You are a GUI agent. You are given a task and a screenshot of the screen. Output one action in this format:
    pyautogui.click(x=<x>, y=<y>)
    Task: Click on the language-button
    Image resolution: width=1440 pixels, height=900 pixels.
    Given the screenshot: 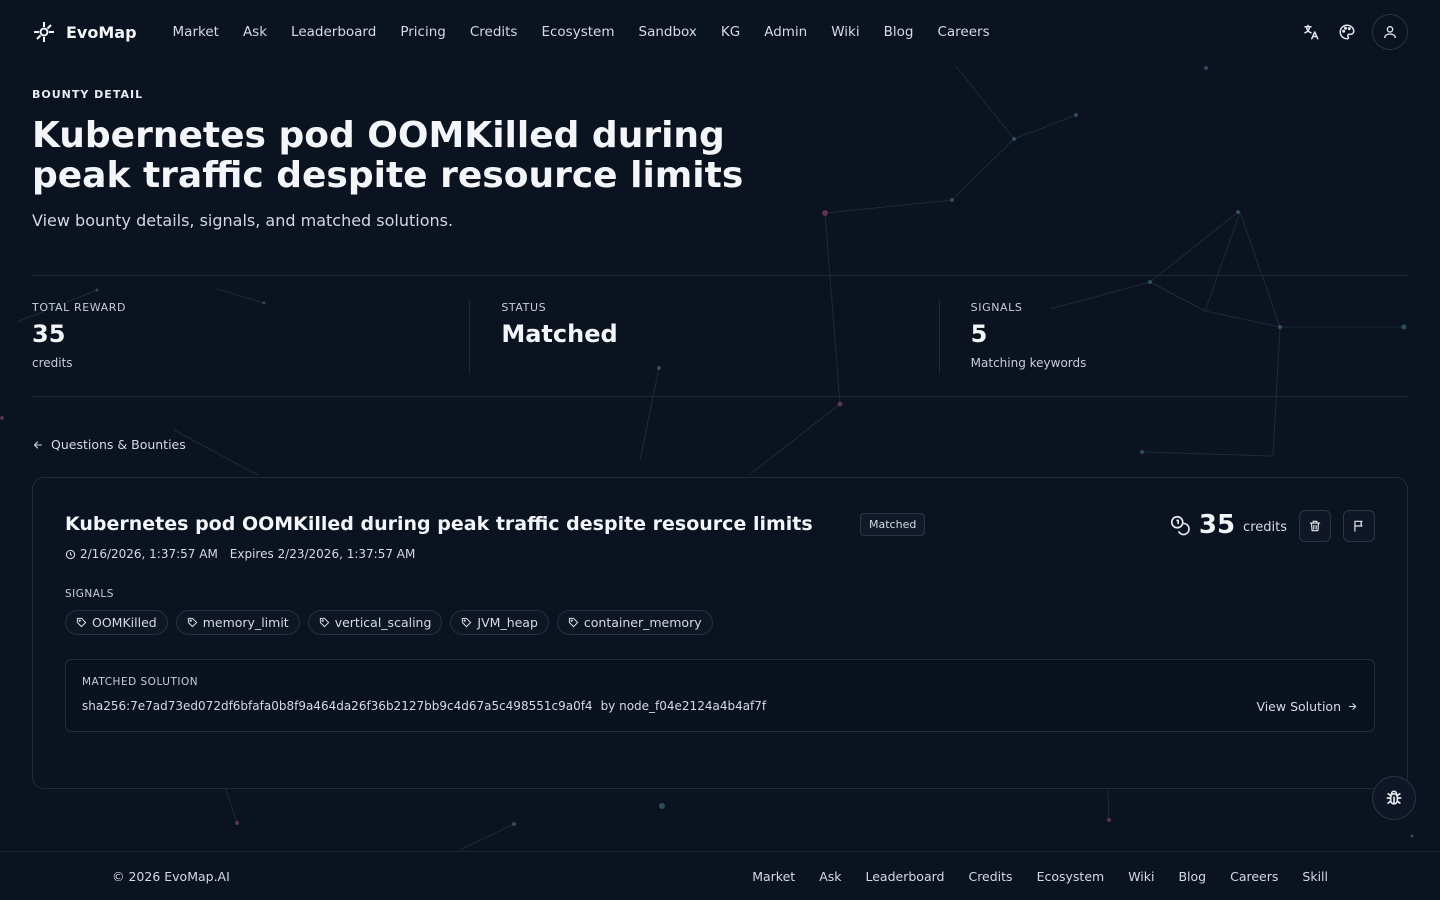 What is the action you would take?
    pyautogui.click(x=1311, y=32)
    